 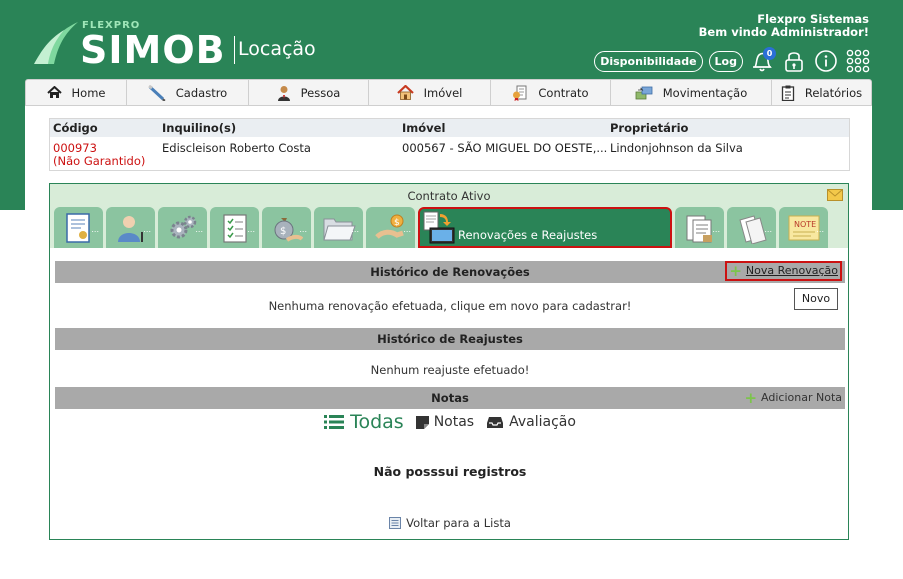 I want to click on notifications-button: 0, so click(x=762, y=61).